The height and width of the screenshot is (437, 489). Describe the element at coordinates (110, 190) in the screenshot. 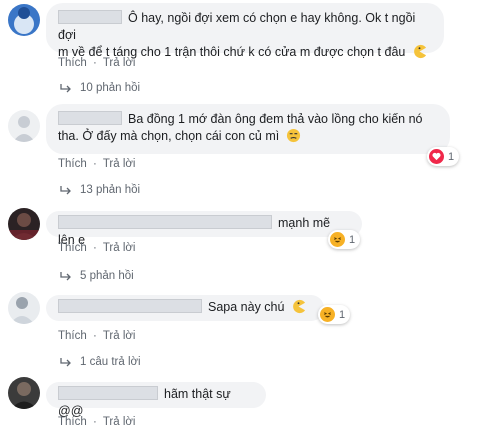

I see `replies-count: 13 phản hồi` at that location.